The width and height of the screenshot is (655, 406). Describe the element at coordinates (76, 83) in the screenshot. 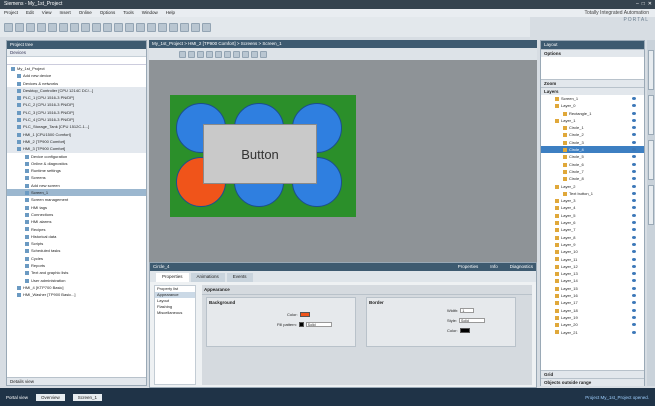

I see `tree-item: Devices & networks` at that location.